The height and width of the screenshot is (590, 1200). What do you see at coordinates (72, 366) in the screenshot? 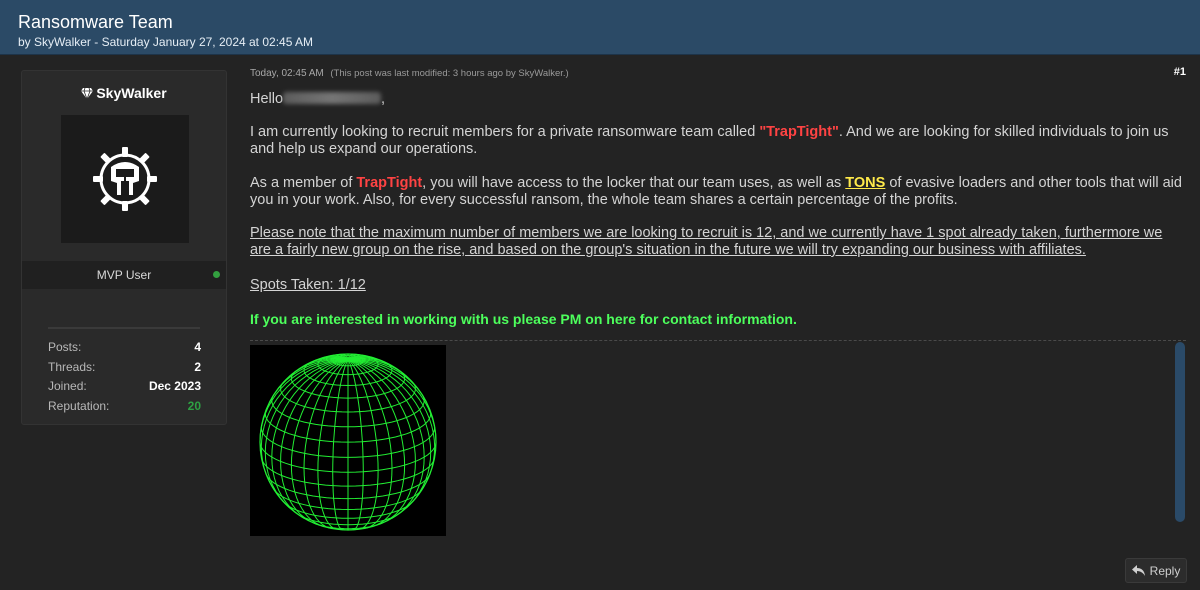
I see `stat-label: Threads:` at bounding box center [72, 366].